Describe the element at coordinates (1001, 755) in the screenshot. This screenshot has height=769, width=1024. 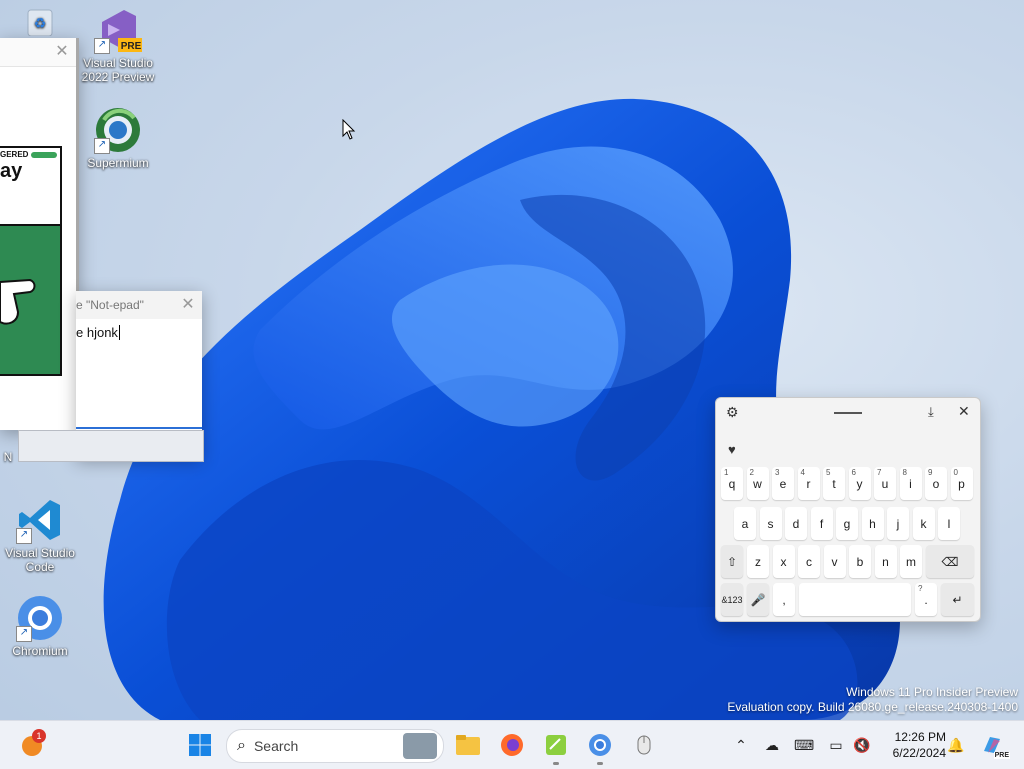
I see `copilot-pre-badge: PRE` at that location.